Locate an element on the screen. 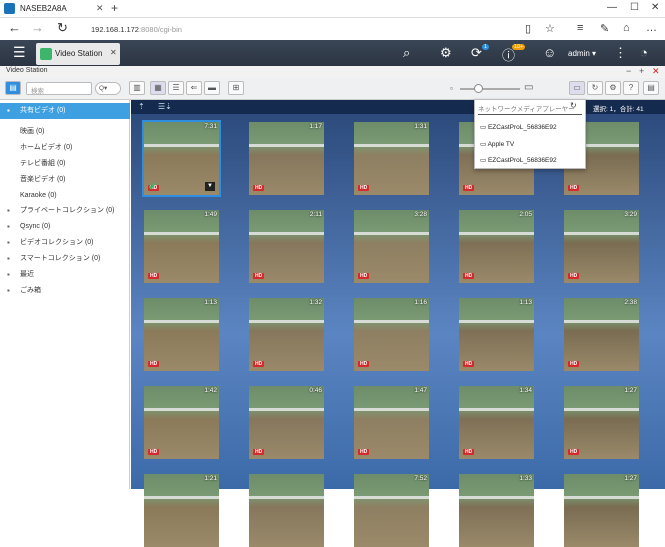  video-thumbnail: 1:34 HD is located at coordinates (496, 422).